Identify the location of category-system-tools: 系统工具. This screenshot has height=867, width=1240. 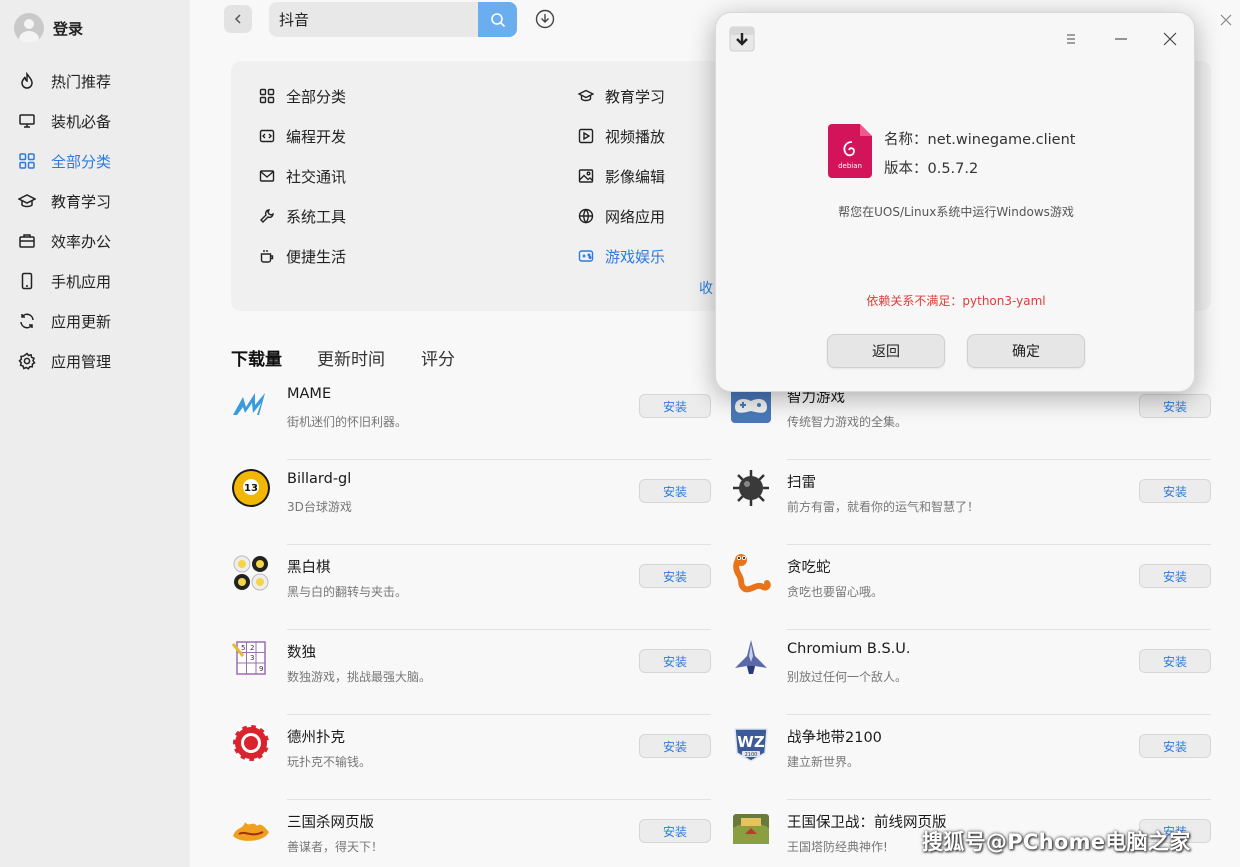
(302, 216).